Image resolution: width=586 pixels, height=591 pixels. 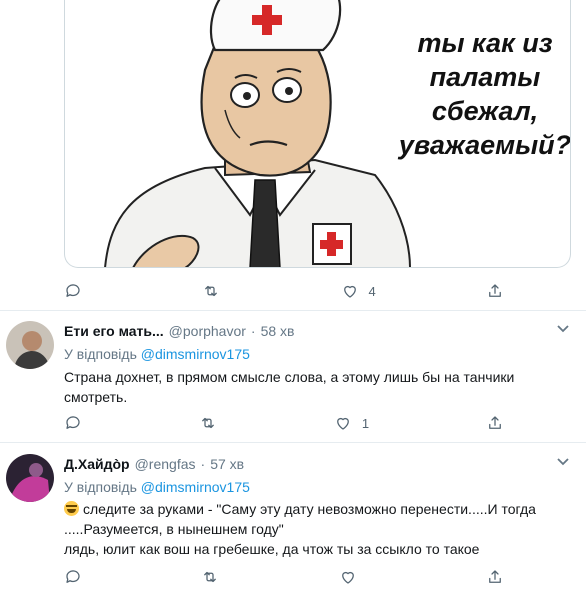 What do you see at coordinates (97, 464) in the screenshot?
I see `display-name: Д.Хайдòр` at bounding box center [97, 464].